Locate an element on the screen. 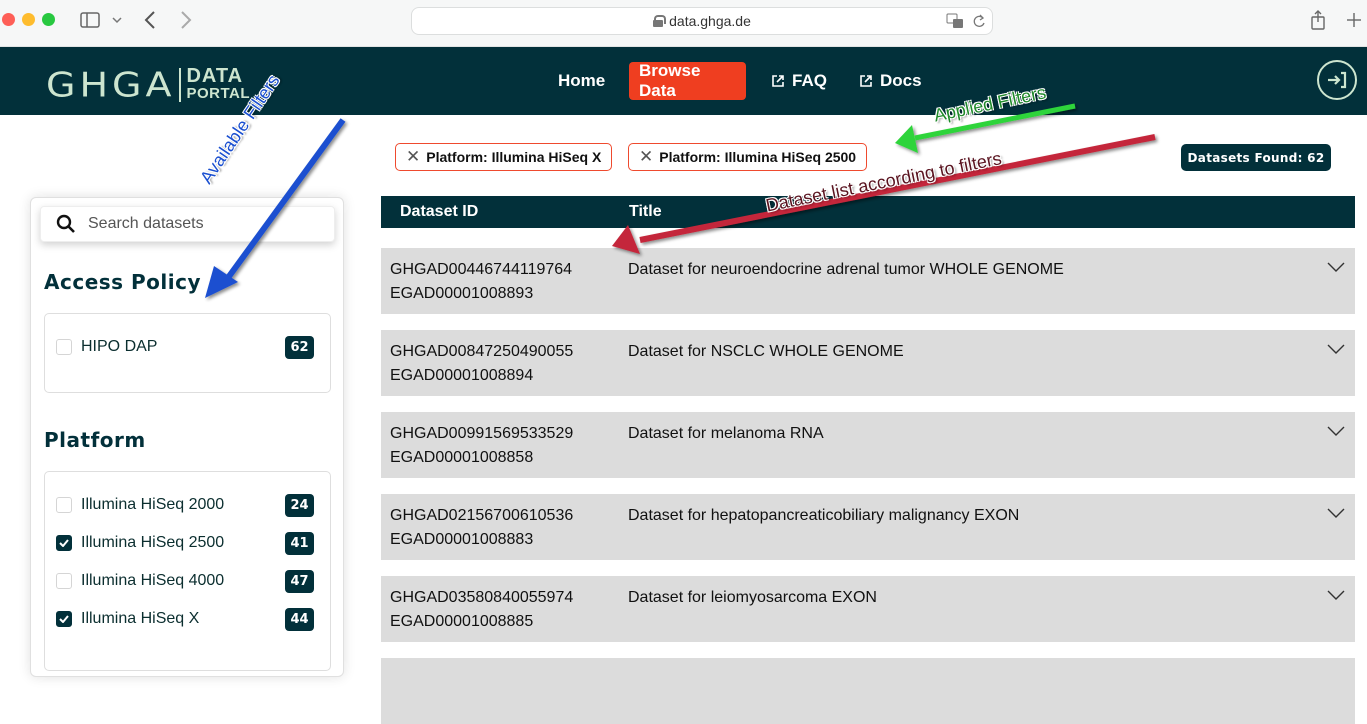 This screenshot has height=724, width=1367. nav-home: Home is located at coordinates (581, 81).